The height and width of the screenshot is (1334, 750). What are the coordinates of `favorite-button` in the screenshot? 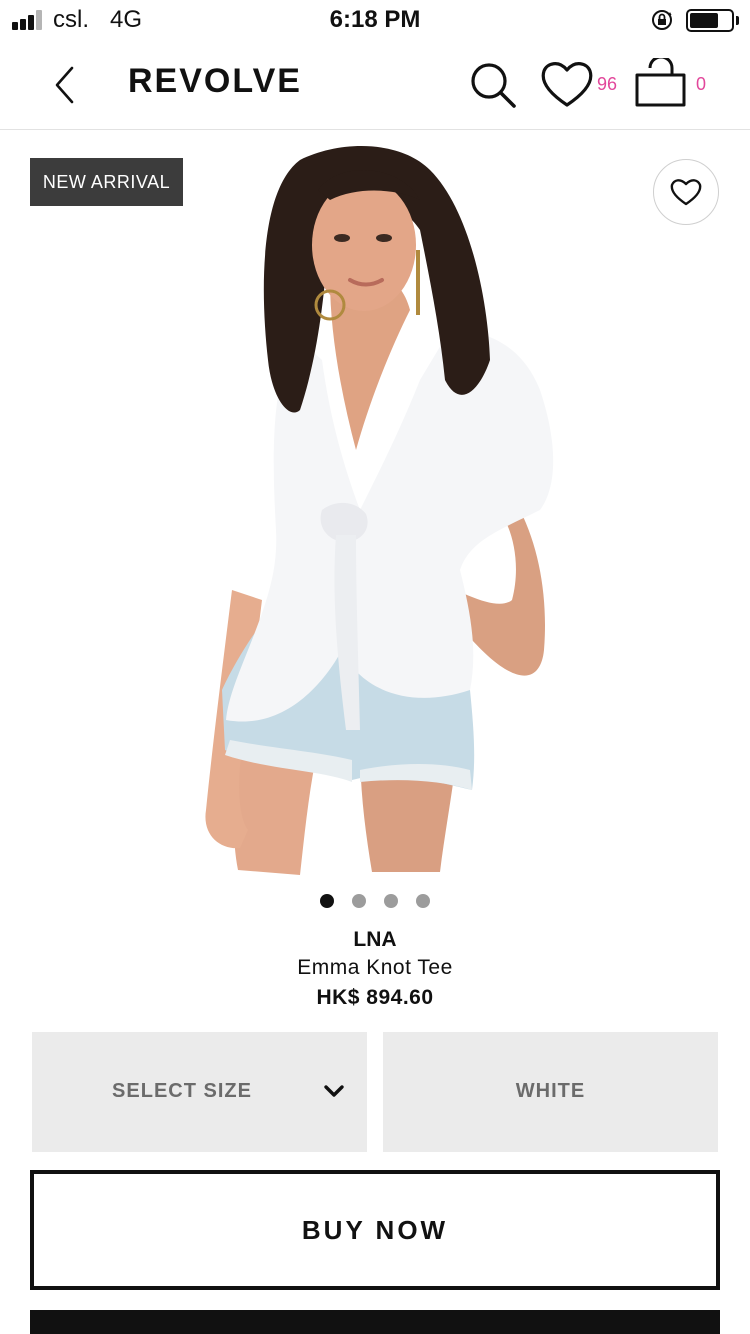 It's located at (686, 192).